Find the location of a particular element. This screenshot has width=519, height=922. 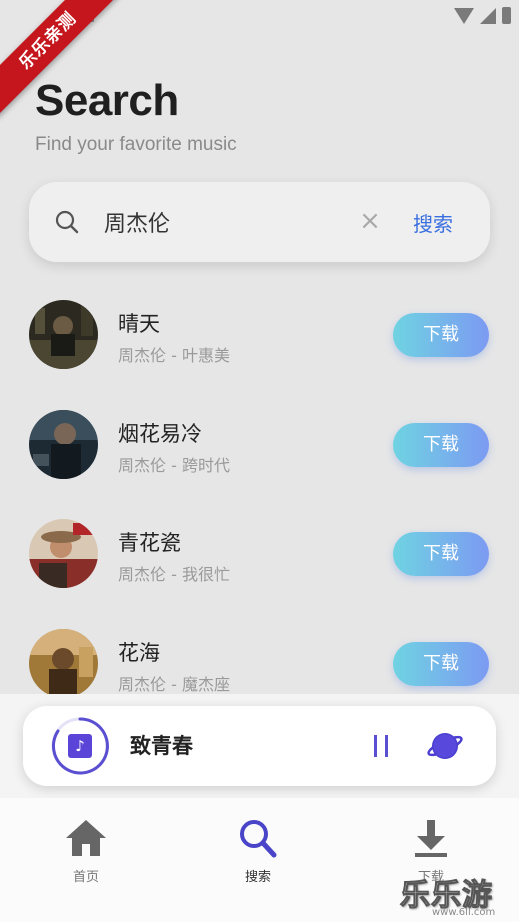

page-title: Search is located at coordinates (107, 100).